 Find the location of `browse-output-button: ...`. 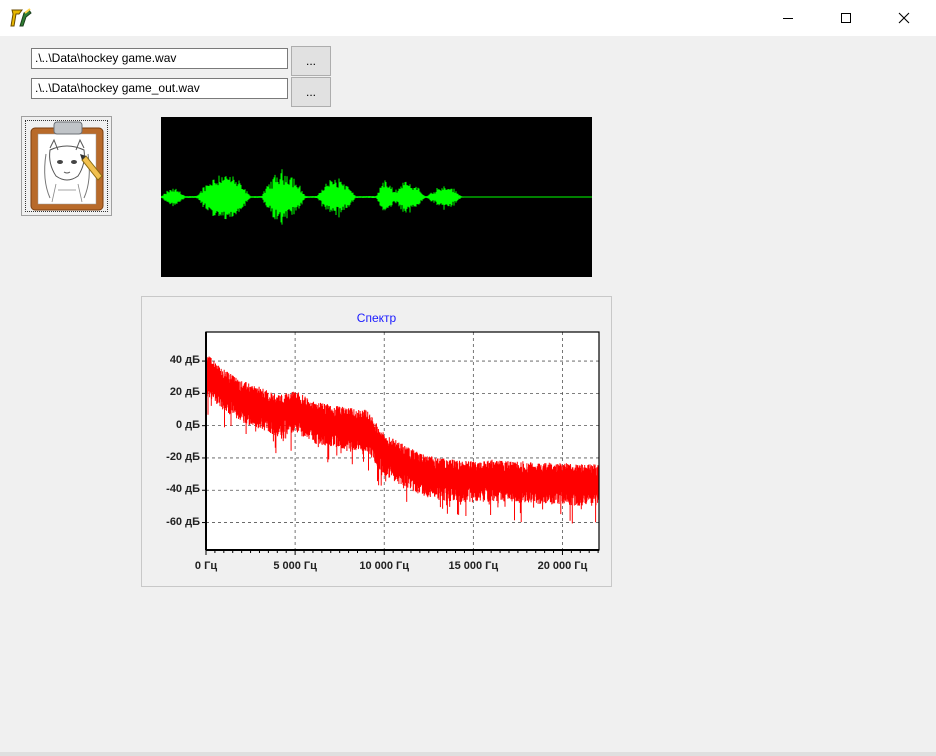

browse-output-button: ... is located at coordinates (311, 92).